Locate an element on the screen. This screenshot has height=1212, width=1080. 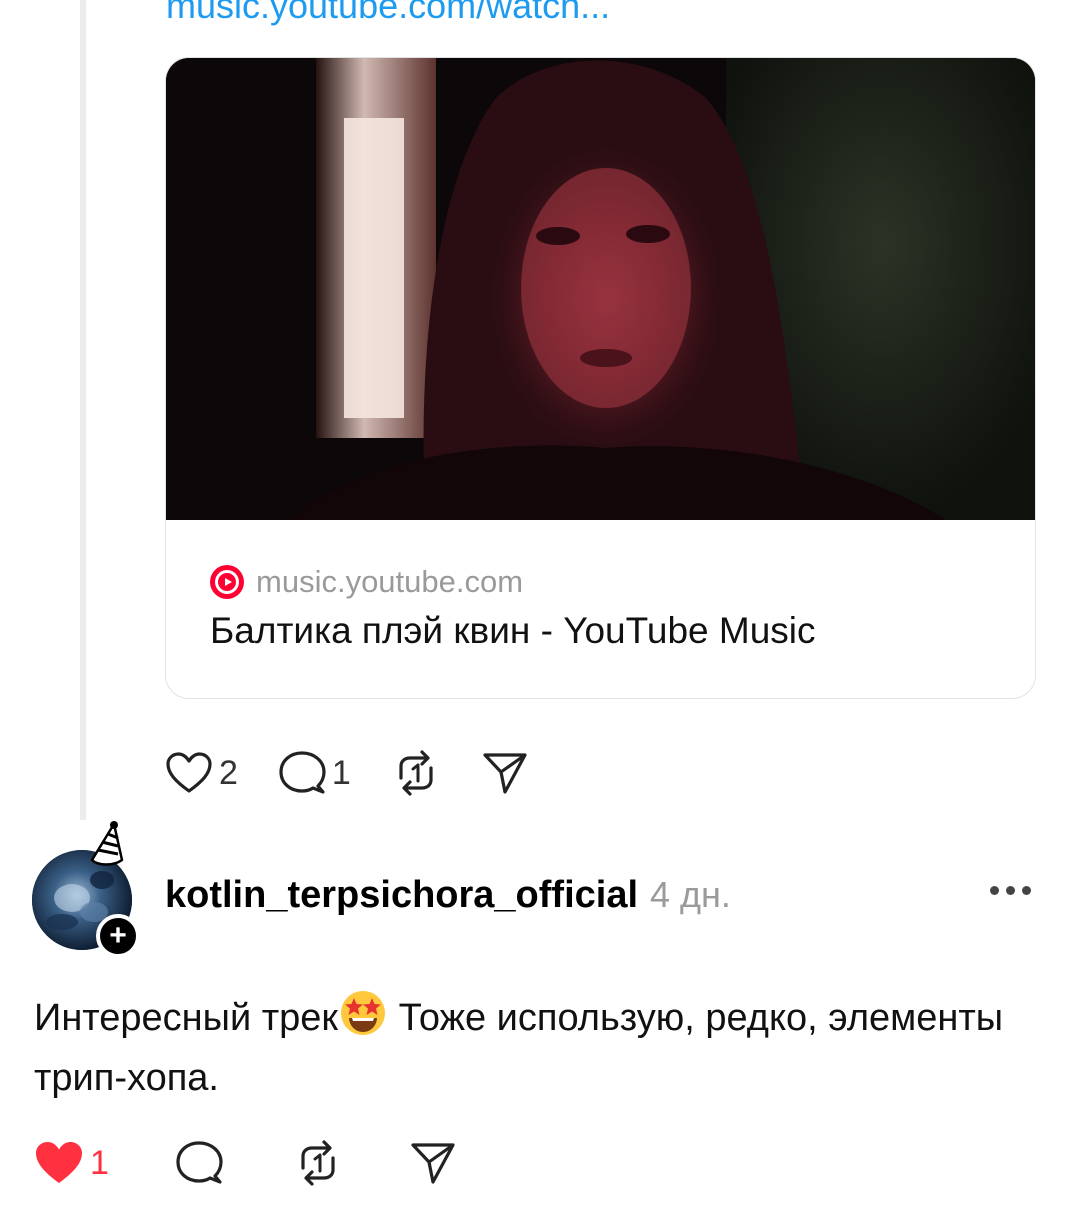
like-count: 2 is located at coordinates (228, 772).